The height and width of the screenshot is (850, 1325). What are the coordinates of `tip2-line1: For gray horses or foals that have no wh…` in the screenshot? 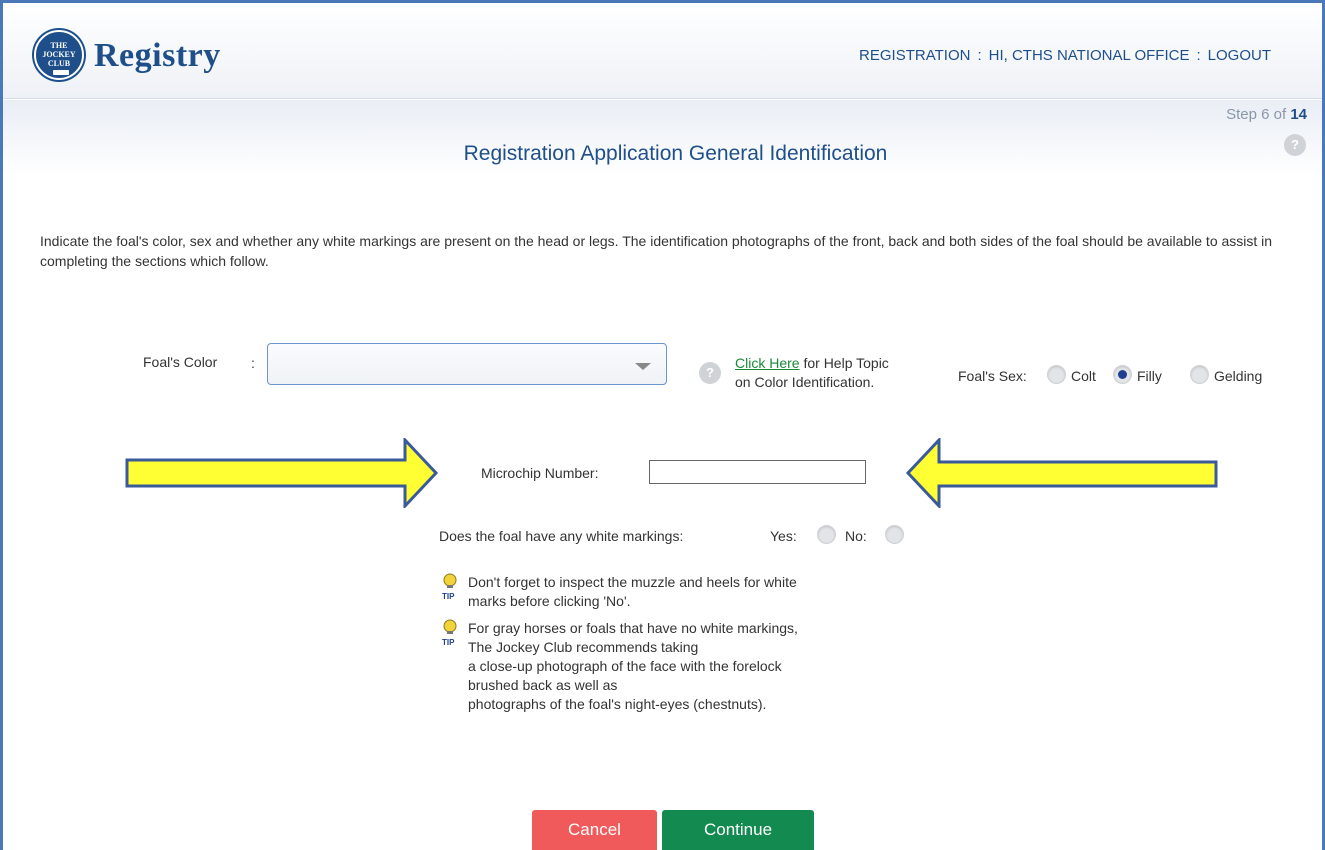 It's located at (633, 628).